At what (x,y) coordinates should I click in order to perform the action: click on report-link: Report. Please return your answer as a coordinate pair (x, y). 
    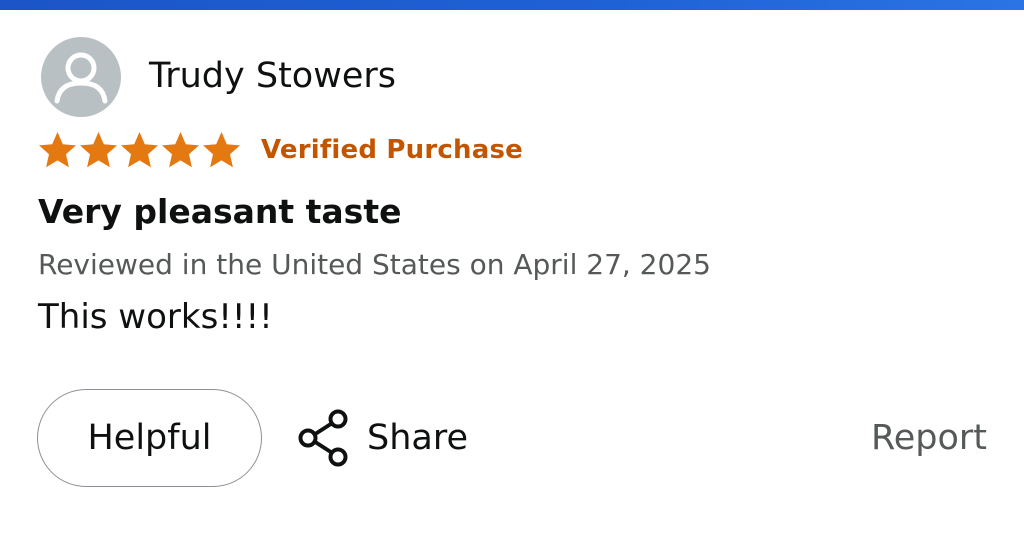
    Looking at the image, I should click on (929, 438).